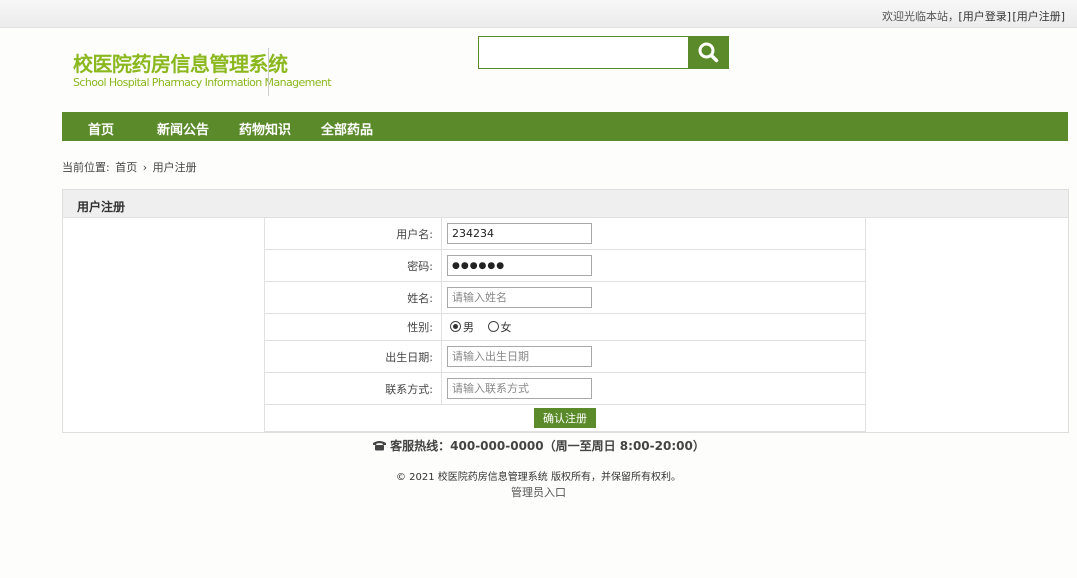 This screenshot has width=1077, height=578. Describe the element at coordinates (565, 126) in the screenshot. I see `main-nav: 首页 新闻公告 药物知识 全部药品` at that location.